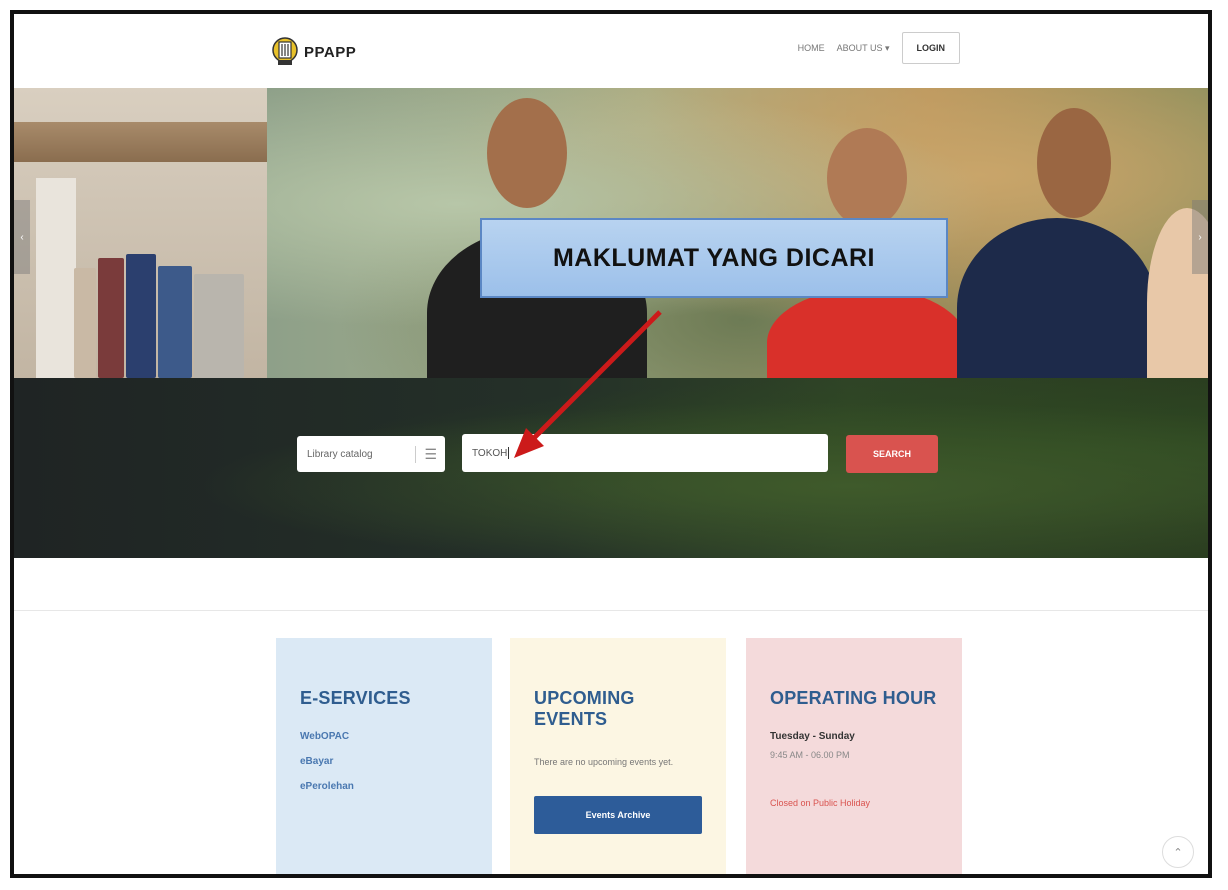 Image resolution: width=1228 pixels, height=890 pixels. What do you see at coordinates (384, 736) in the screenshot?
I see `link-webopac: WebOPAC` at bounding box center [384, 736].